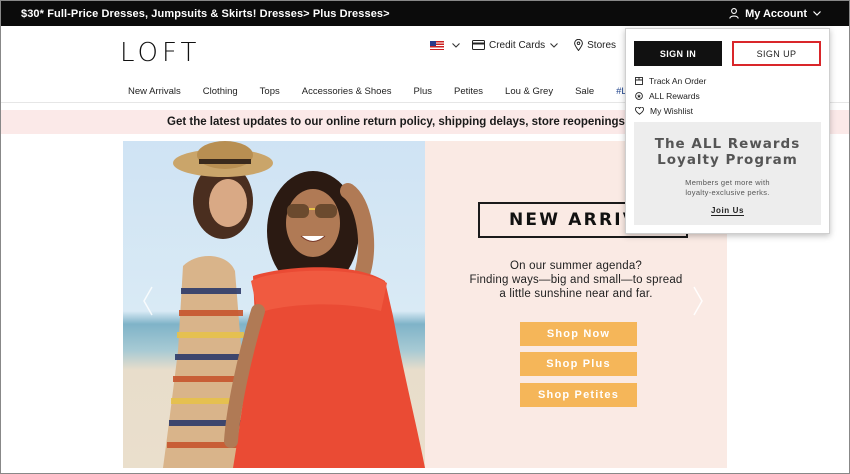 Image resolution: width=850 pixels, height=474 pixels. I want to click on shop-plus-button: Shop Plus, so click(578, 364).